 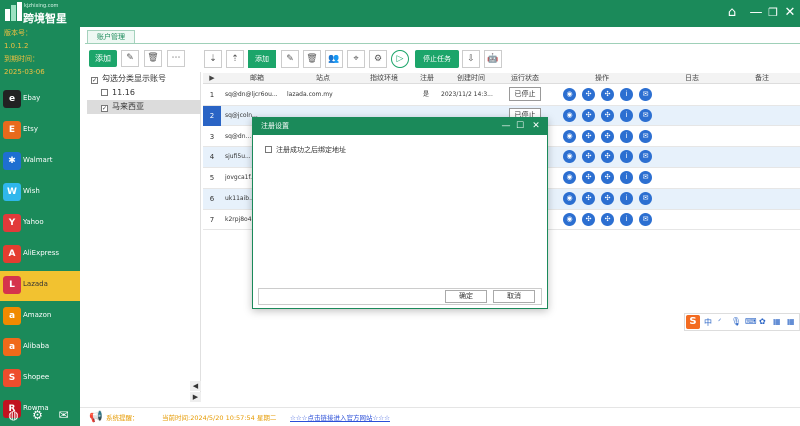 What do you see at coordinates (104, 108) in the screenshot?
I see `category-checkbox: ✓` at bounding box center [104, 108].